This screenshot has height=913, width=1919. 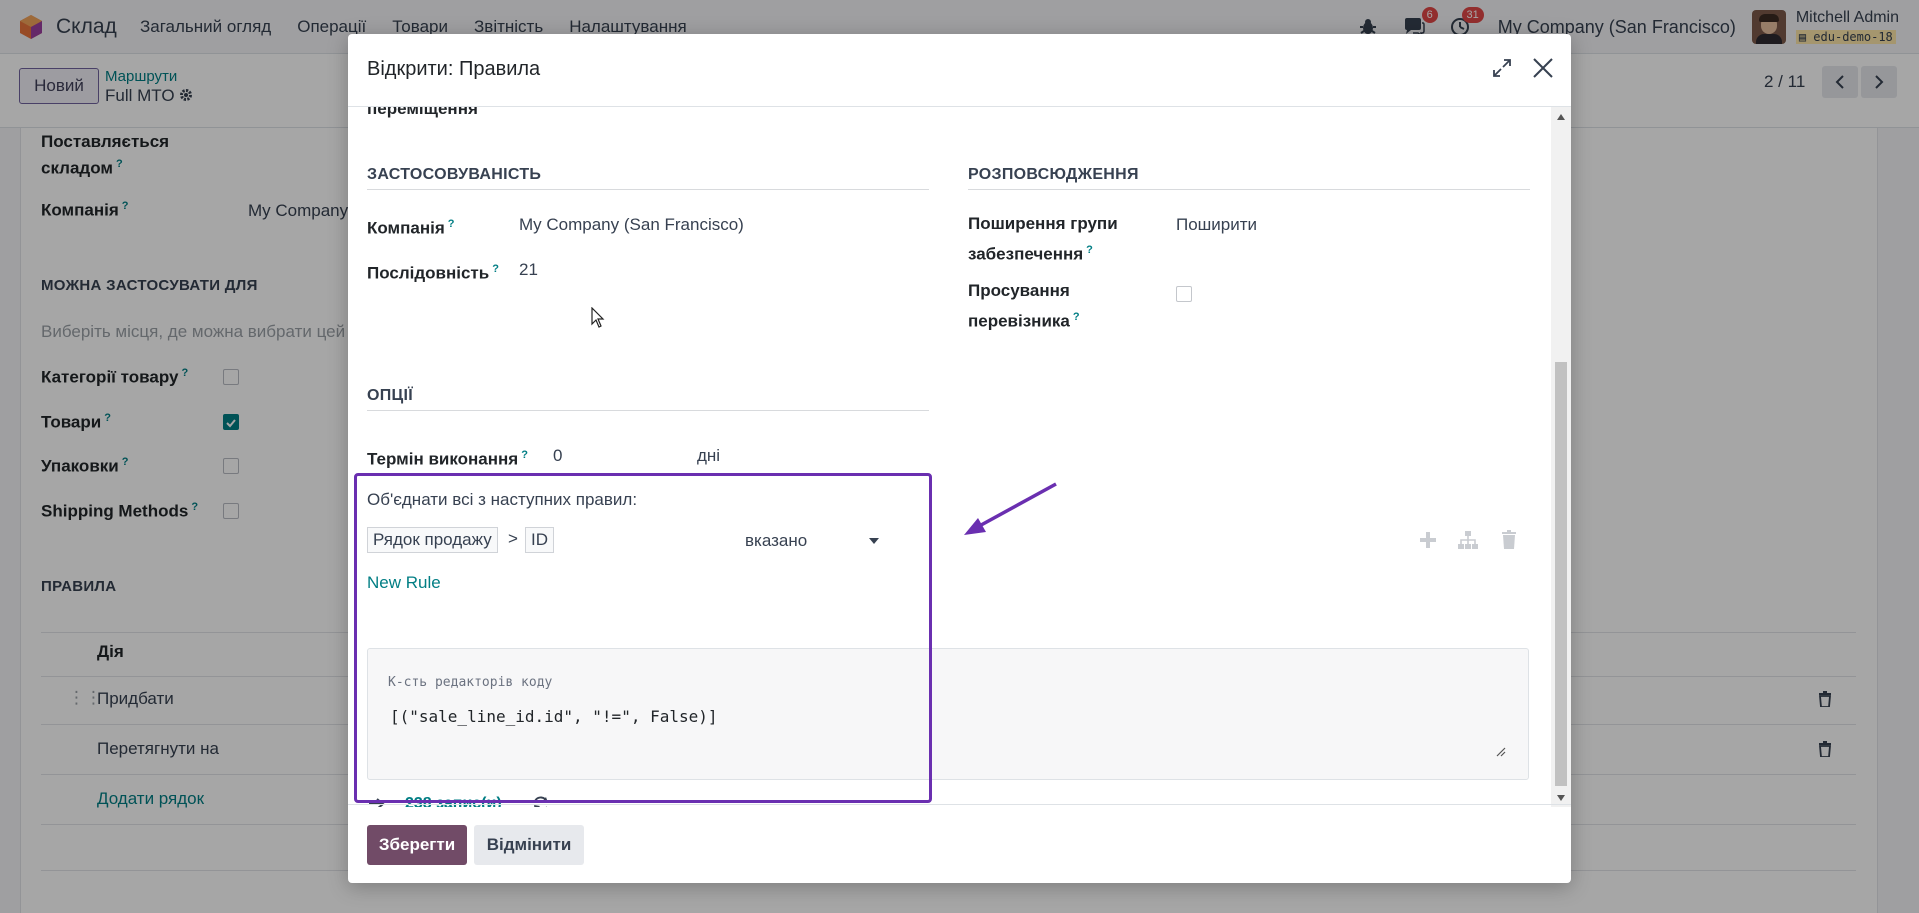 I want to click on resize-handle-icon, so click(x=1501, y=752).